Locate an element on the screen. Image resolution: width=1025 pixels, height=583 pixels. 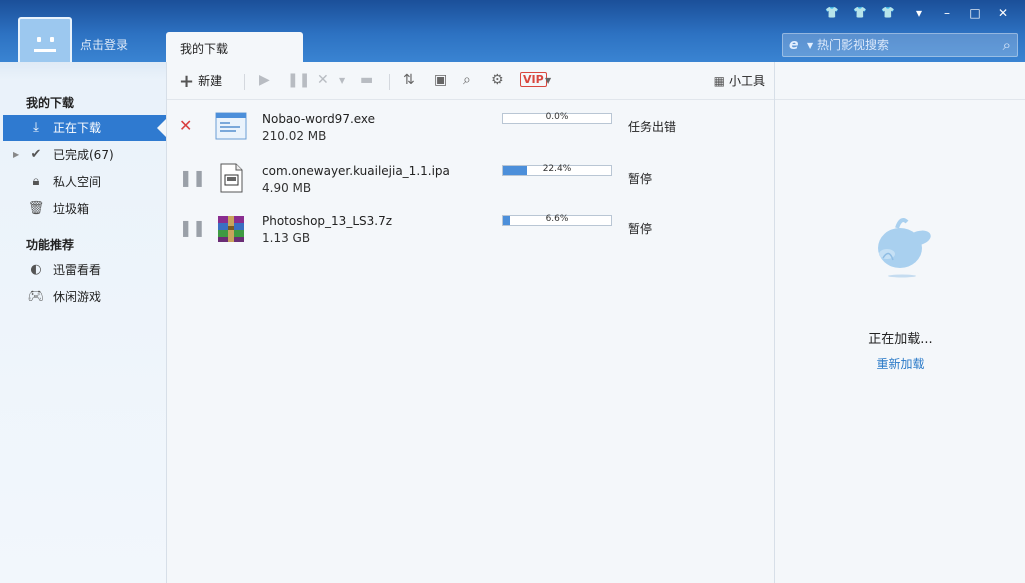
sort-icon: ⇅ is located at coordinates (409, 80).